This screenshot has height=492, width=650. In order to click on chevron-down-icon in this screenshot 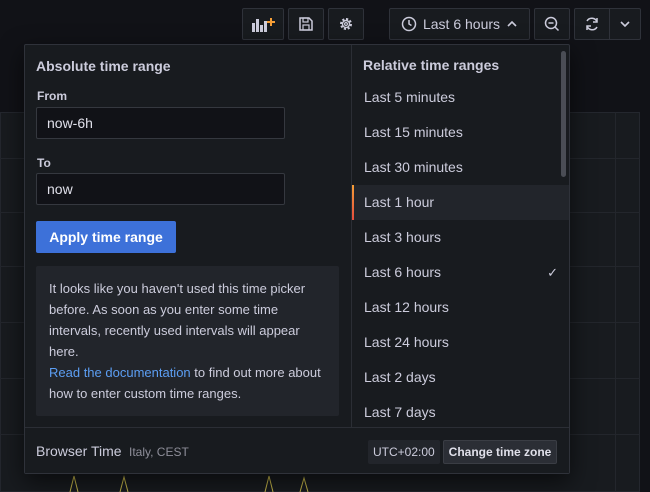, I will do `click(625, 24)`.